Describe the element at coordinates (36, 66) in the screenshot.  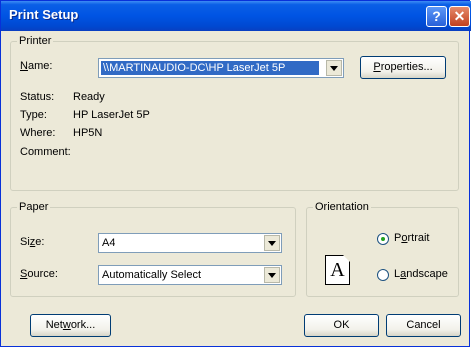
I see `name-label: Name:` at that location.